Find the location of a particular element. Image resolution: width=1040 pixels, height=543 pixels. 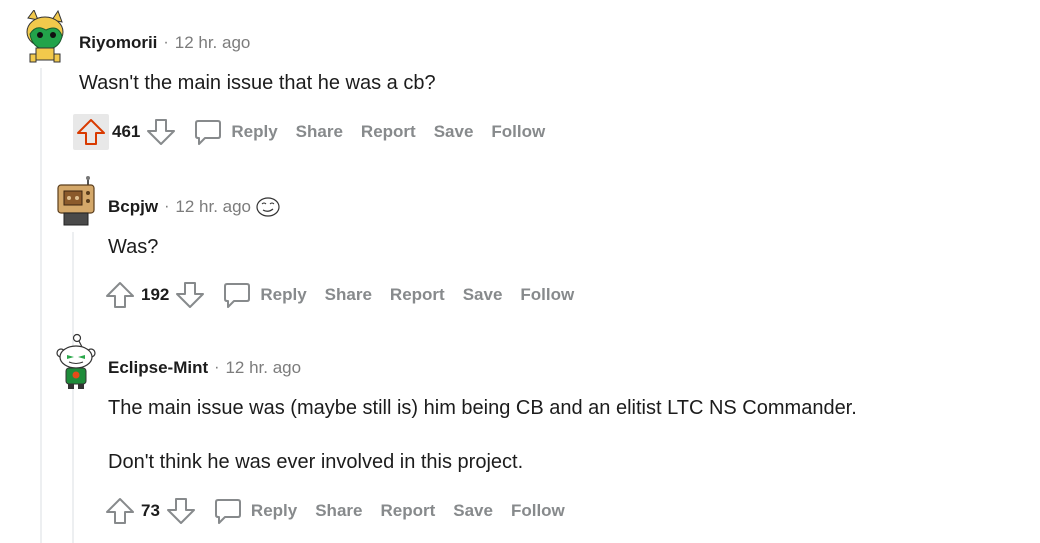

vote-score: 73 is located at coordinates (150, 510).